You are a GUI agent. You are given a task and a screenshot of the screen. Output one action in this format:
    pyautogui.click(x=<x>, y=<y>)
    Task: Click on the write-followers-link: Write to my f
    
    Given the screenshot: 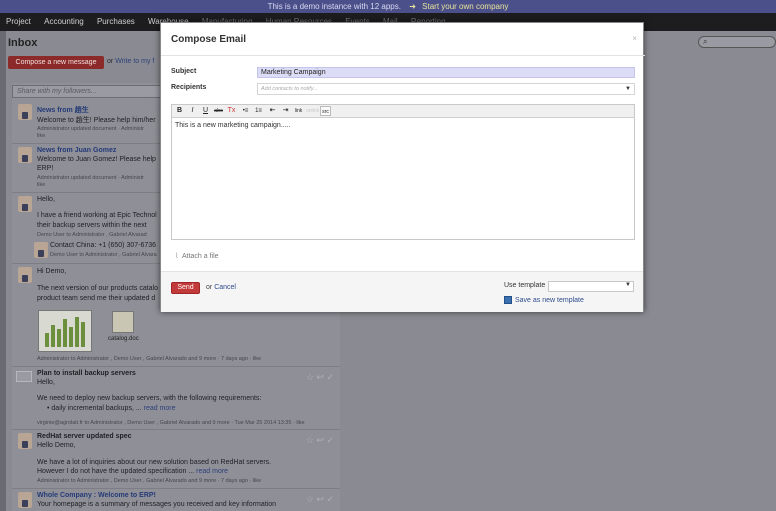 What is the action you would take?
    pyautogui.click(x=134, y=61)
    